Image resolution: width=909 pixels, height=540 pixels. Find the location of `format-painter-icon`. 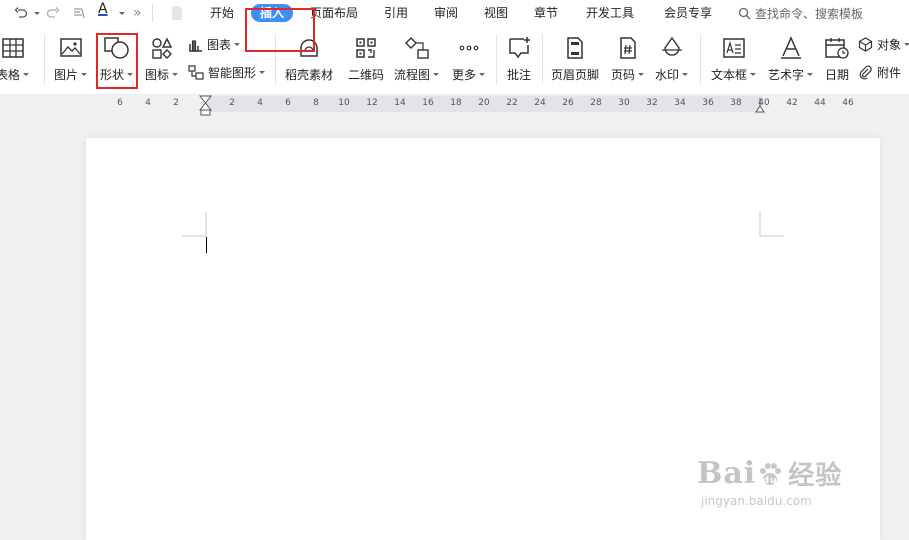

format-painter-icon is located at coordinates (79, 13).